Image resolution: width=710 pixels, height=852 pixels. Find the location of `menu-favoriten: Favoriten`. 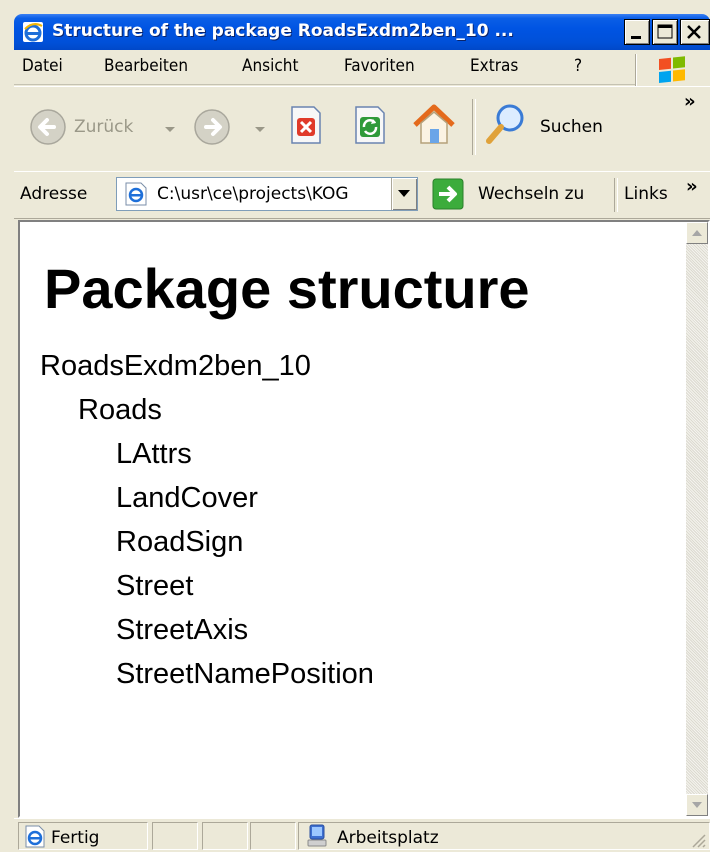

menu-favoriten: Favoriten is located at coordinates (379, 66).